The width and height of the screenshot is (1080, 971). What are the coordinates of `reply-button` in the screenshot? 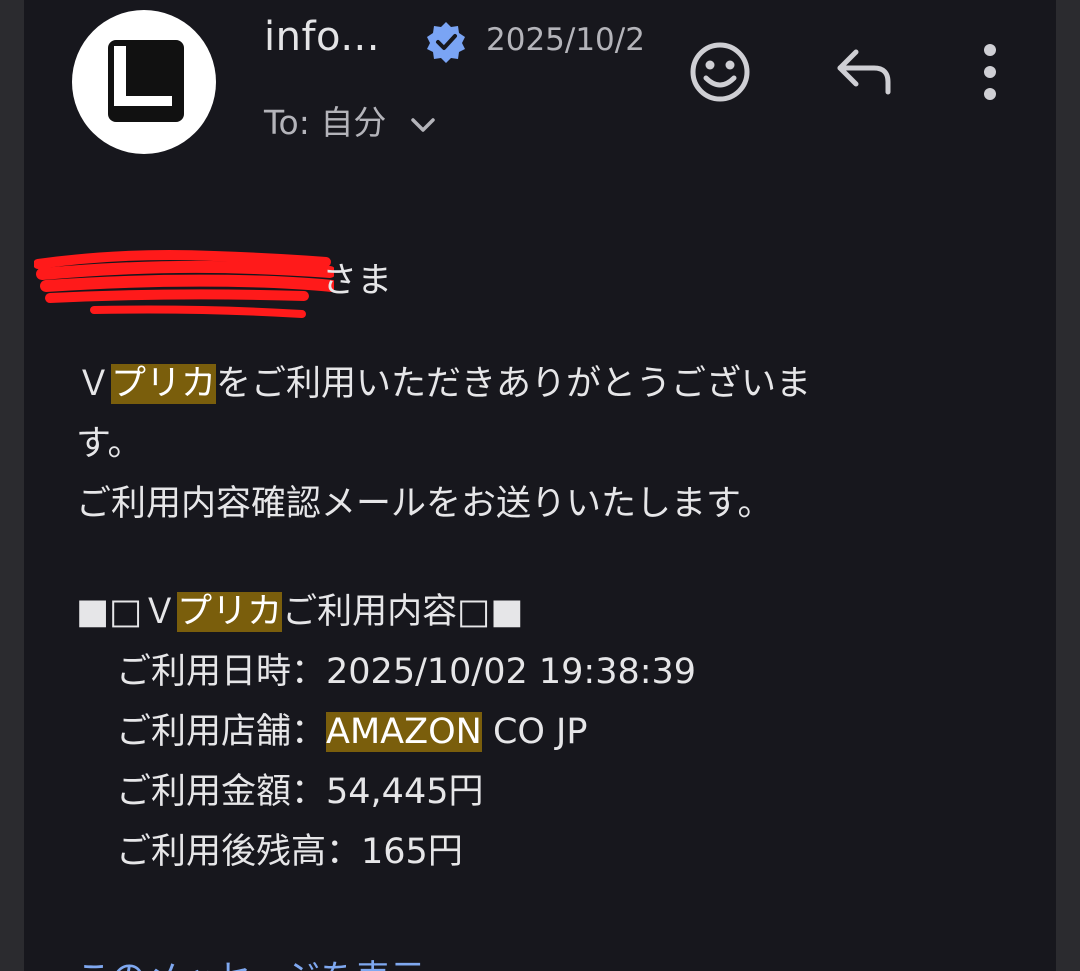 It's located at (864, 72).